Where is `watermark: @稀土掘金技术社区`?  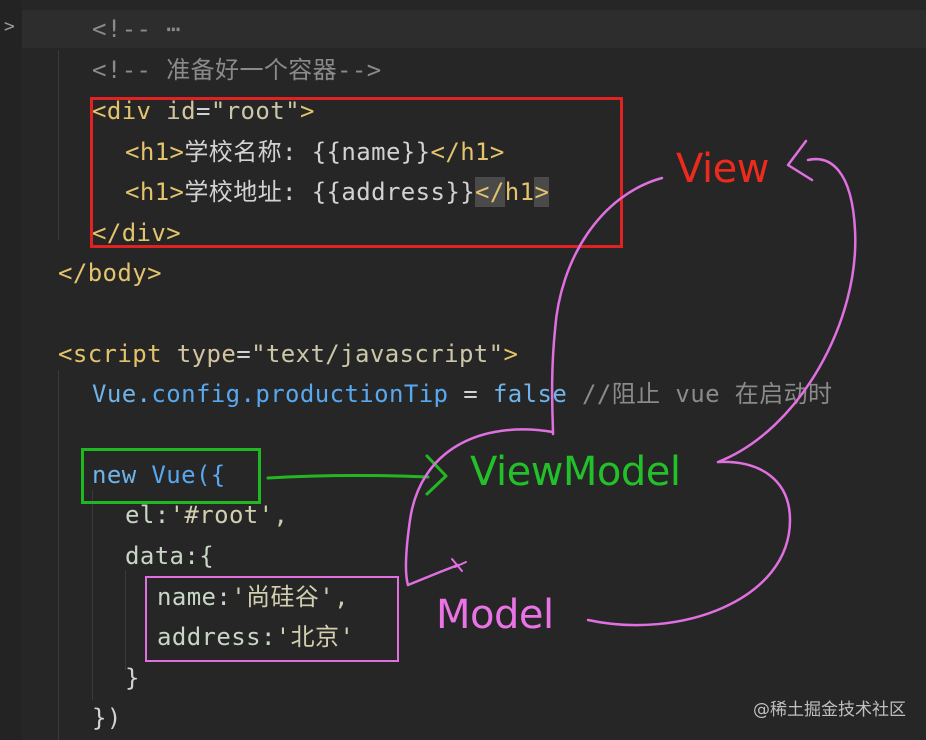 watermark: @稀土掘金技术社区 is located at coordinates (829, 710).